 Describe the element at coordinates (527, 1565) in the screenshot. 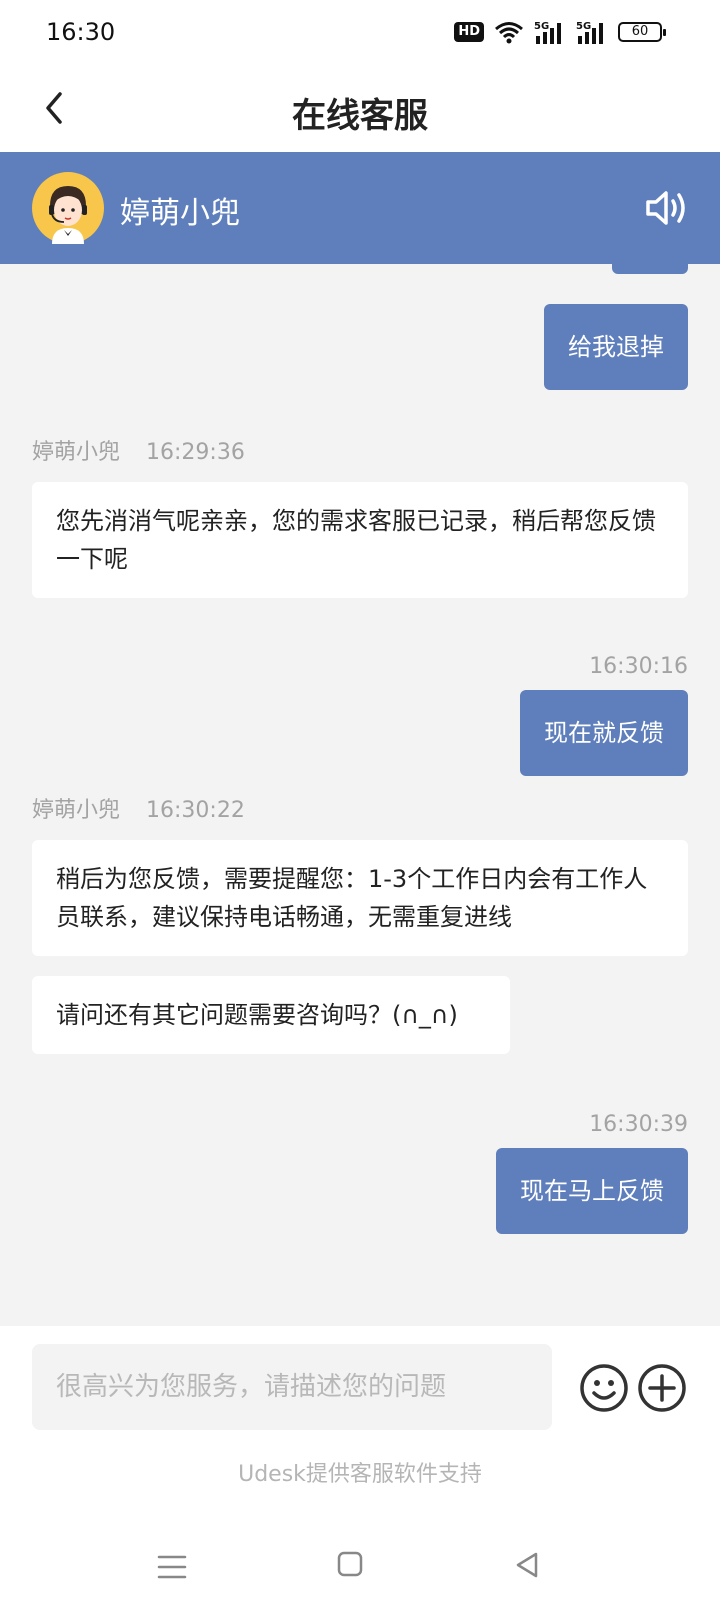

I see `back-triangle-icon` at that location.